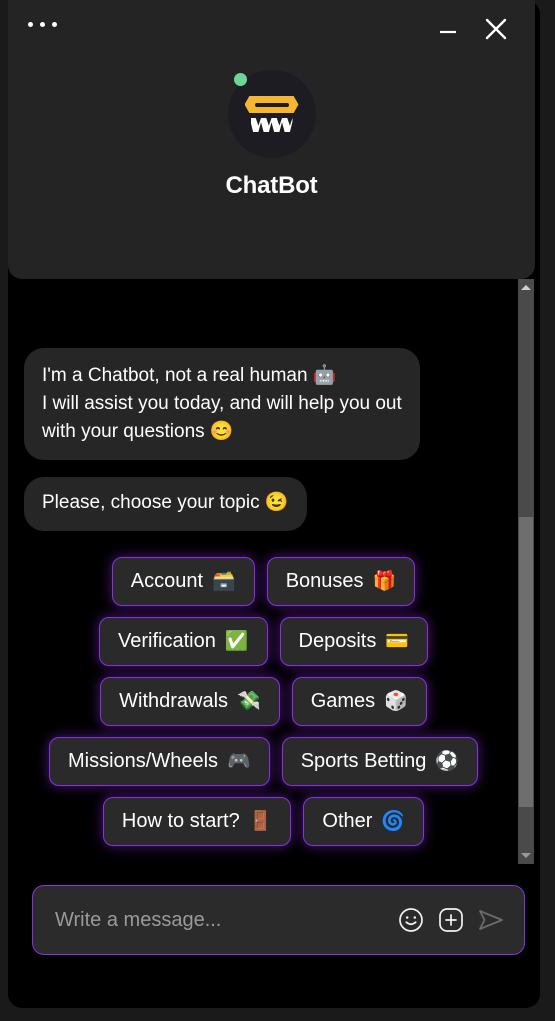 This screenshot has height=1021, width=555. Describe the element at coordinates (526, 855) in the screenshot. I see `chevron-down-icon` at that location.